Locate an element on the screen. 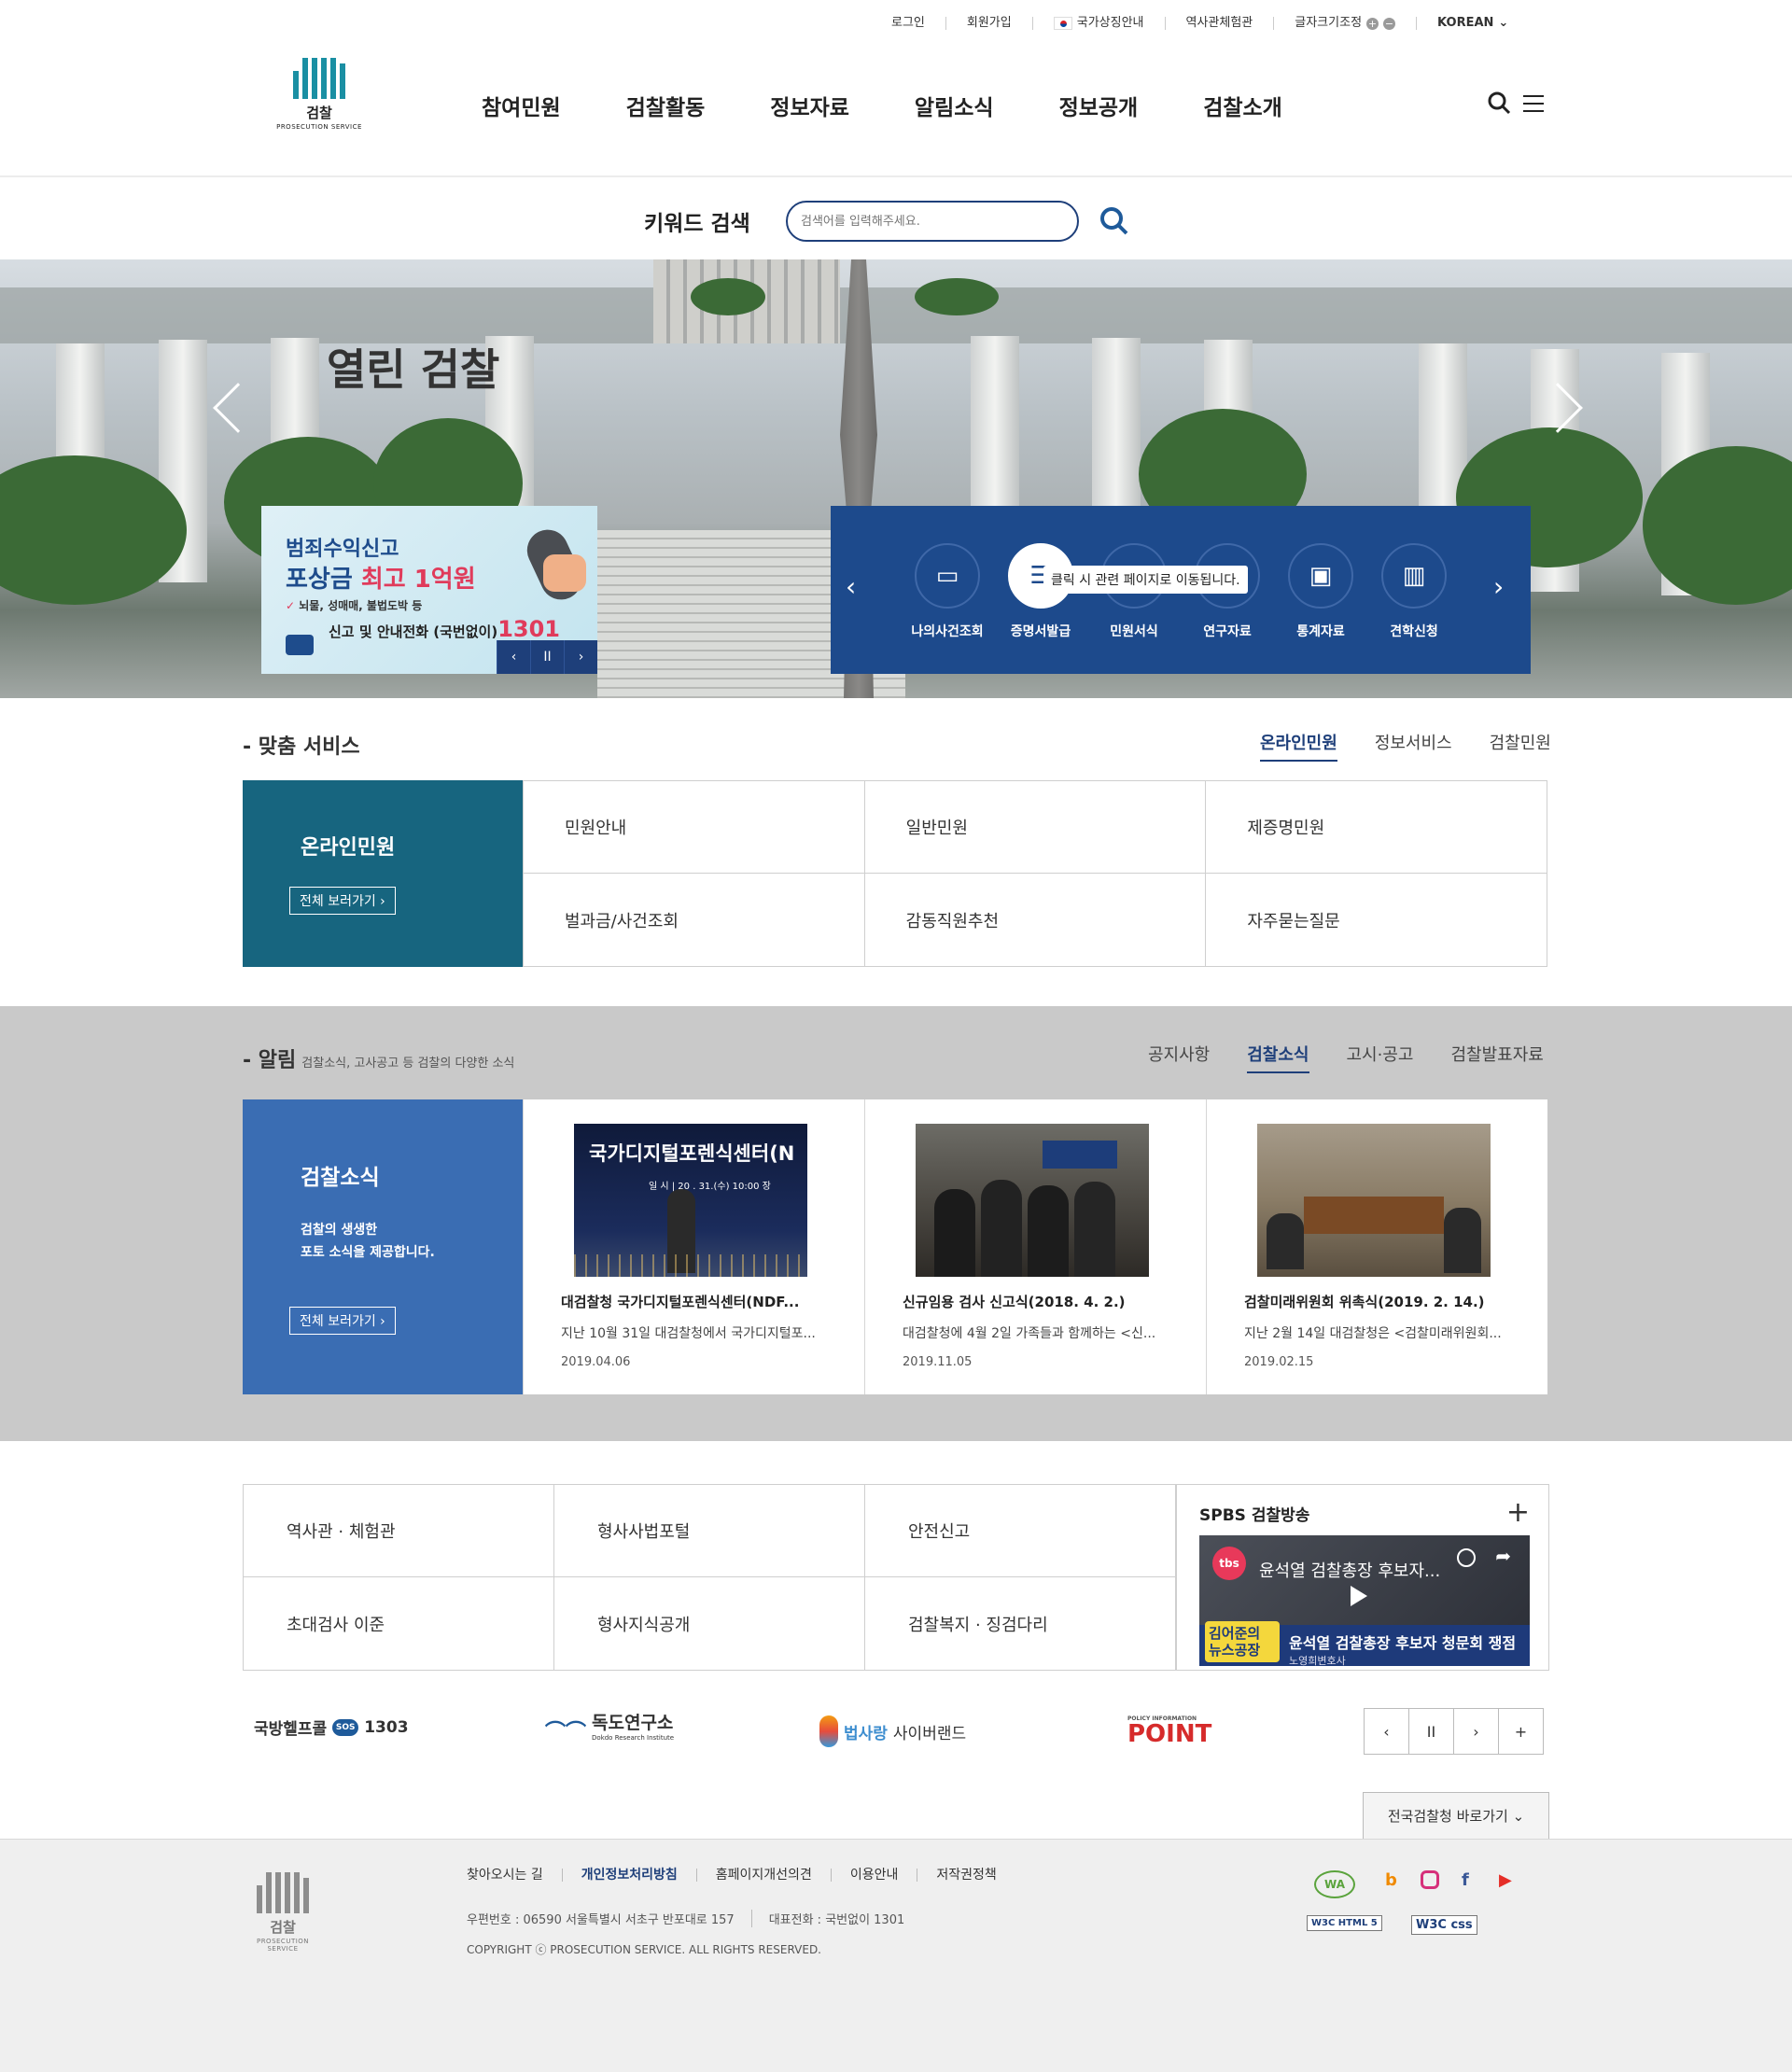 The height and width of the screenshot is (2072, 1792). footer-link-privacy: 개인정보처리방침 is located at coordinates (628, 1875).